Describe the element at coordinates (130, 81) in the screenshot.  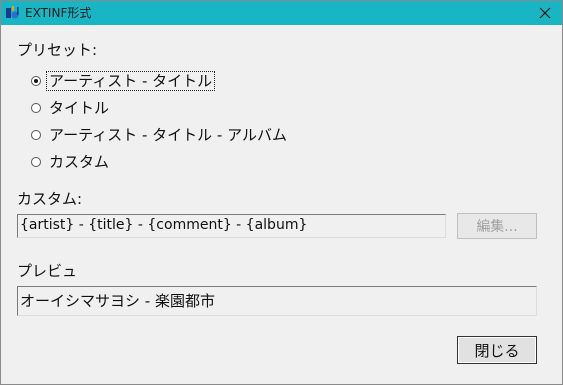
I see `preset-option-label: アーティスト - タイトル` at that location.